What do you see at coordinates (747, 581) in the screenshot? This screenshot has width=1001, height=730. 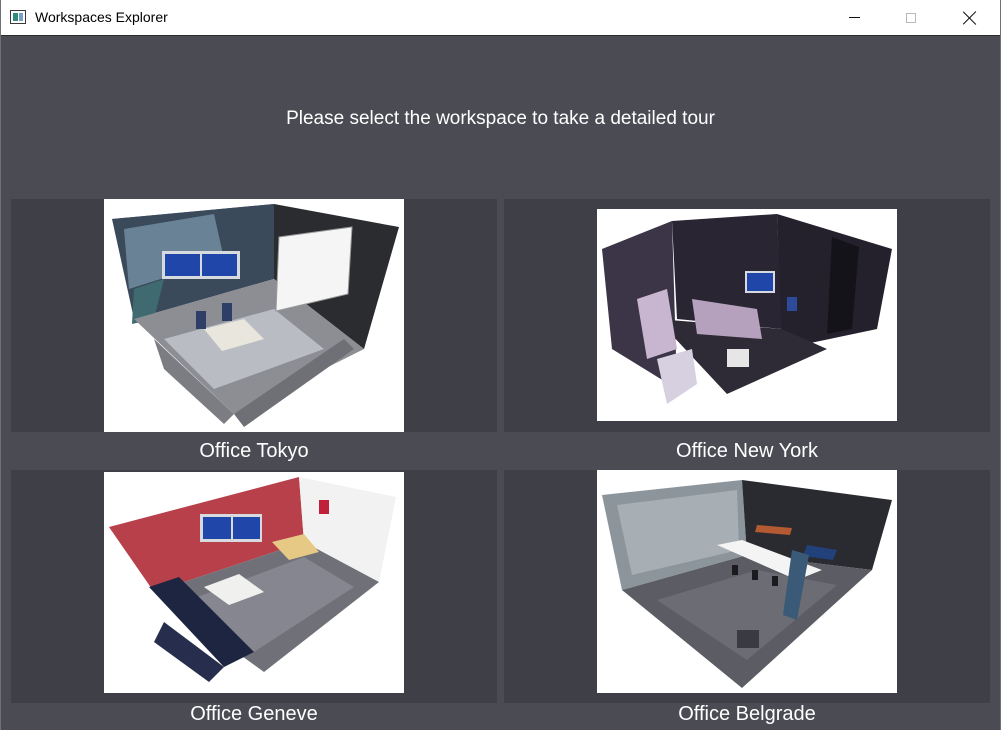 I see `workspace-thumbnail-belgrade` at bounding box center [747, 581].